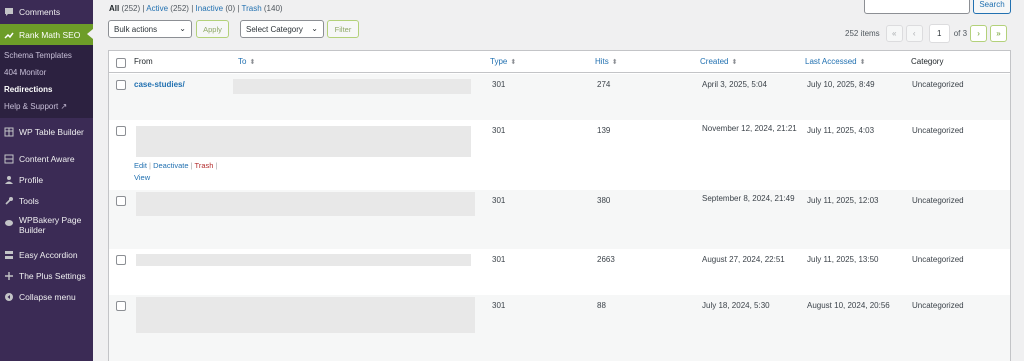  Describe the element at coordinates (843, 259) in the screenshot. I see `last-accessed-cell: July 11, 2025, 13:50` at that location.